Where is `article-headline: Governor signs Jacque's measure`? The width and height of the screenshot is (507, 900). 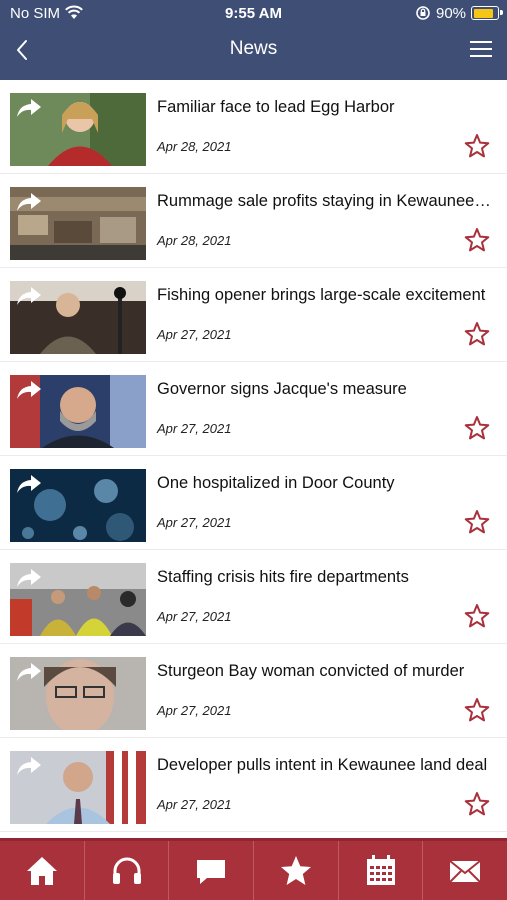 article-headline: Governor signs Jacque's measure is located at coordinates (326, 389).